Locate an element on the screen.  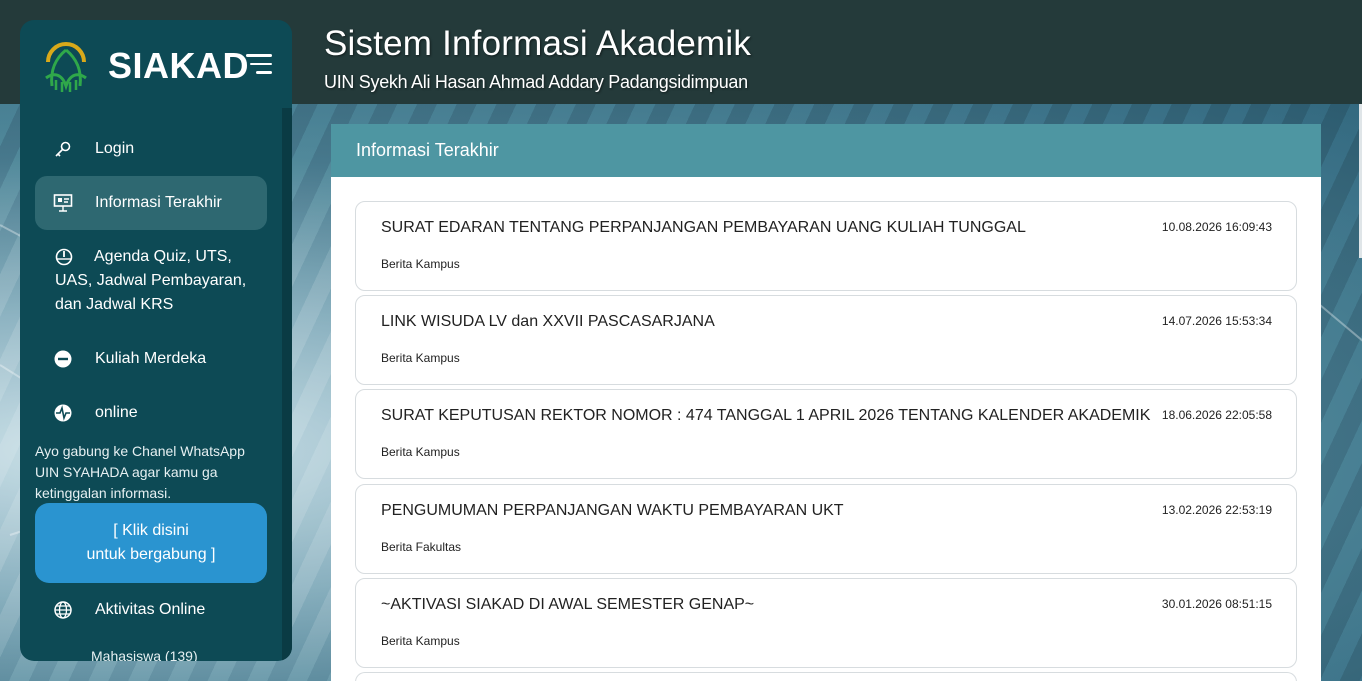
sidebar-item-aktivitas-online: Aktivitas Online is located at coordinates (151, 609).